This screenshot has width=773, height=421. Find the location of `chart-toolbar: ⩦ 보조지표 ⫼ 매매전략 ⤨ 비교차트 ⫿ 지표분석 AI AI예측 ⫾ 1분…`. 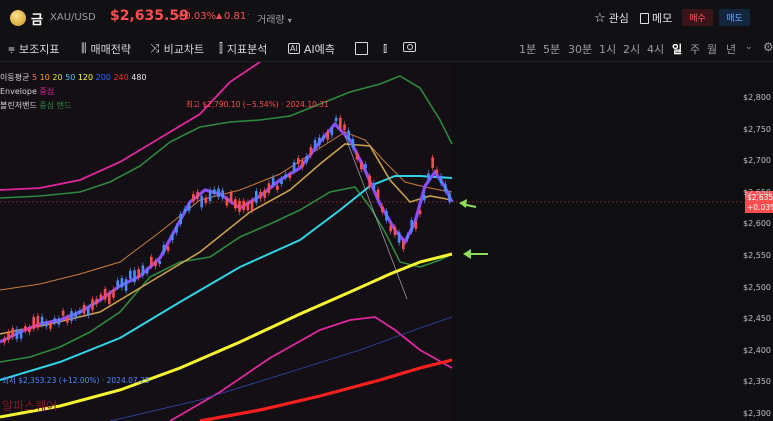

chart-toolbar: ⩦ 보조지표 ⫼ 매매전략 ⤨ 비교차트 ⫿ 지표분석 AI AI예측 ⫾ 1분… is located at coordinates (386, 49).